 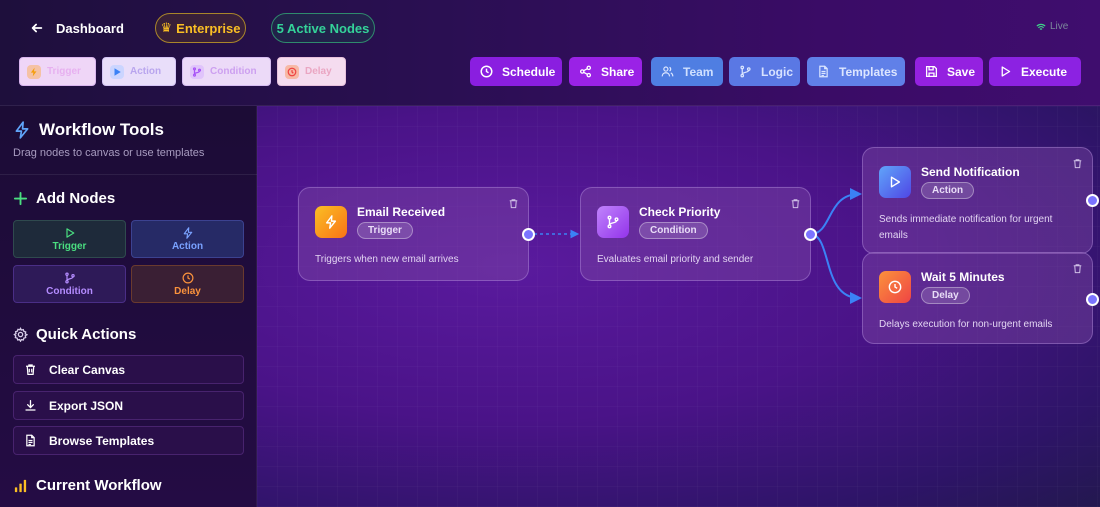 I want to click on execute-button: Execute, so click(x=1035, y=71).